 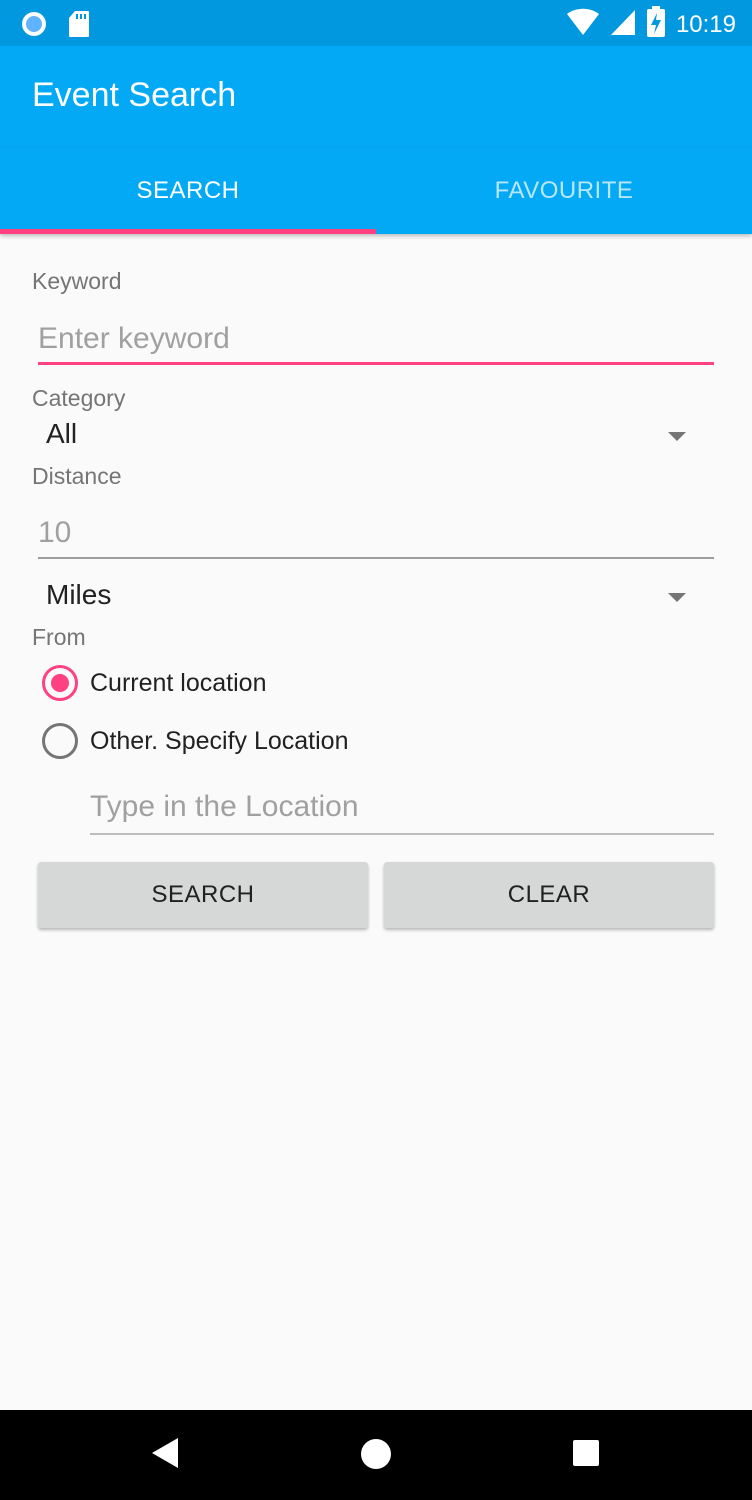 I want to click on tab-search: SEARCH, so click(x=188, y=191).